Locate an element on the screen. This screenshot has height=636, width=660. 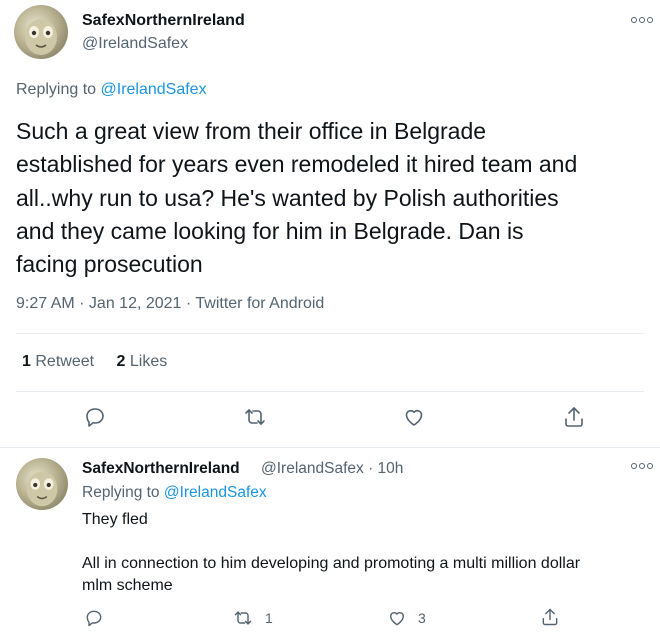
retweets-count: 1 is located at coordinates (26, 361).